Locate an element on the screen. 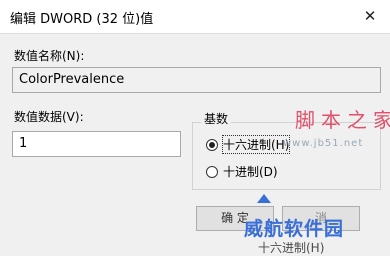  value-data-label: 数值数据(V): is located at coordinates (49, 117).